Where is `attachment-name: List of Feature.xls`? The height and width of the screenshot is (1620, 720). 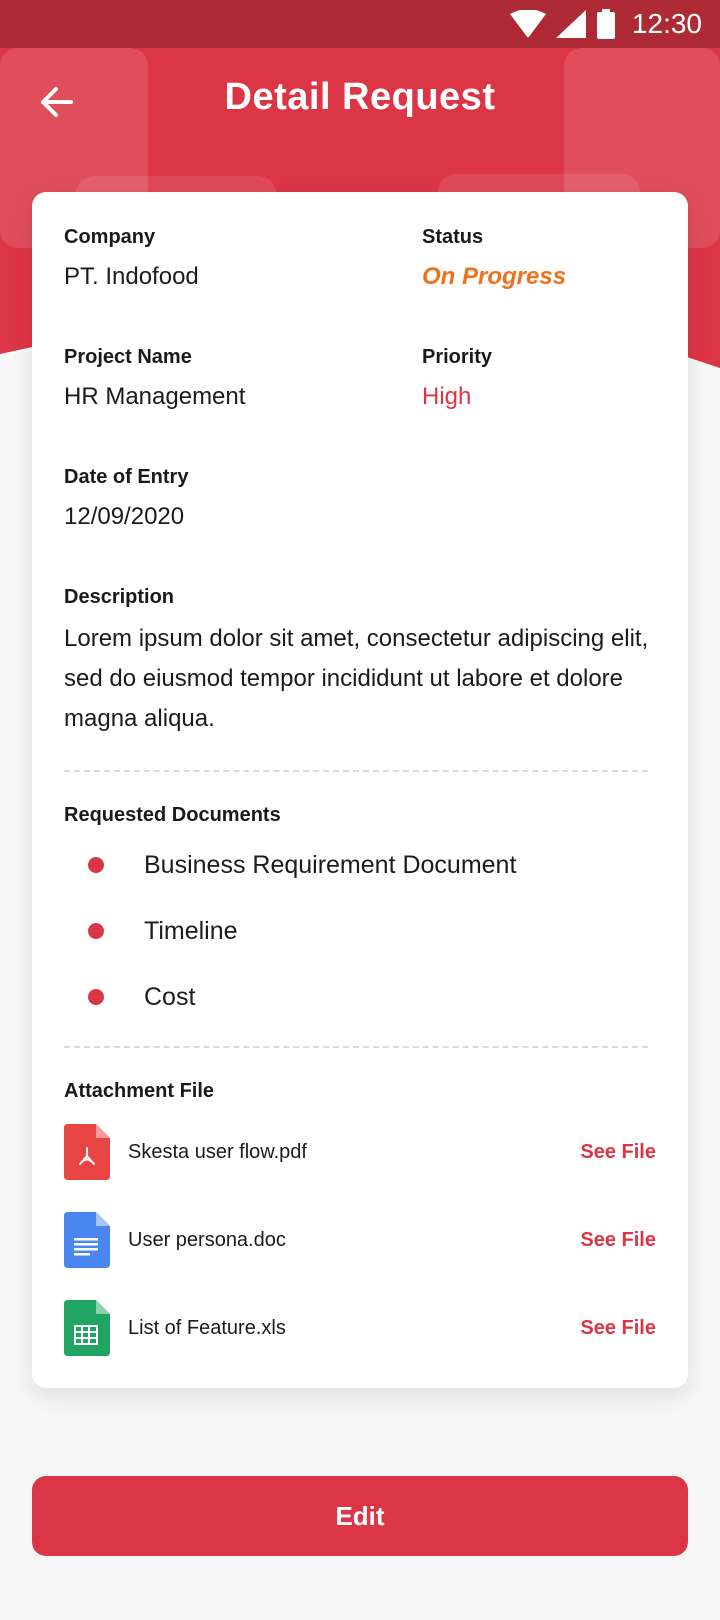
attachment-name: List of Feature.xls is located at coordinates (207, 1327).